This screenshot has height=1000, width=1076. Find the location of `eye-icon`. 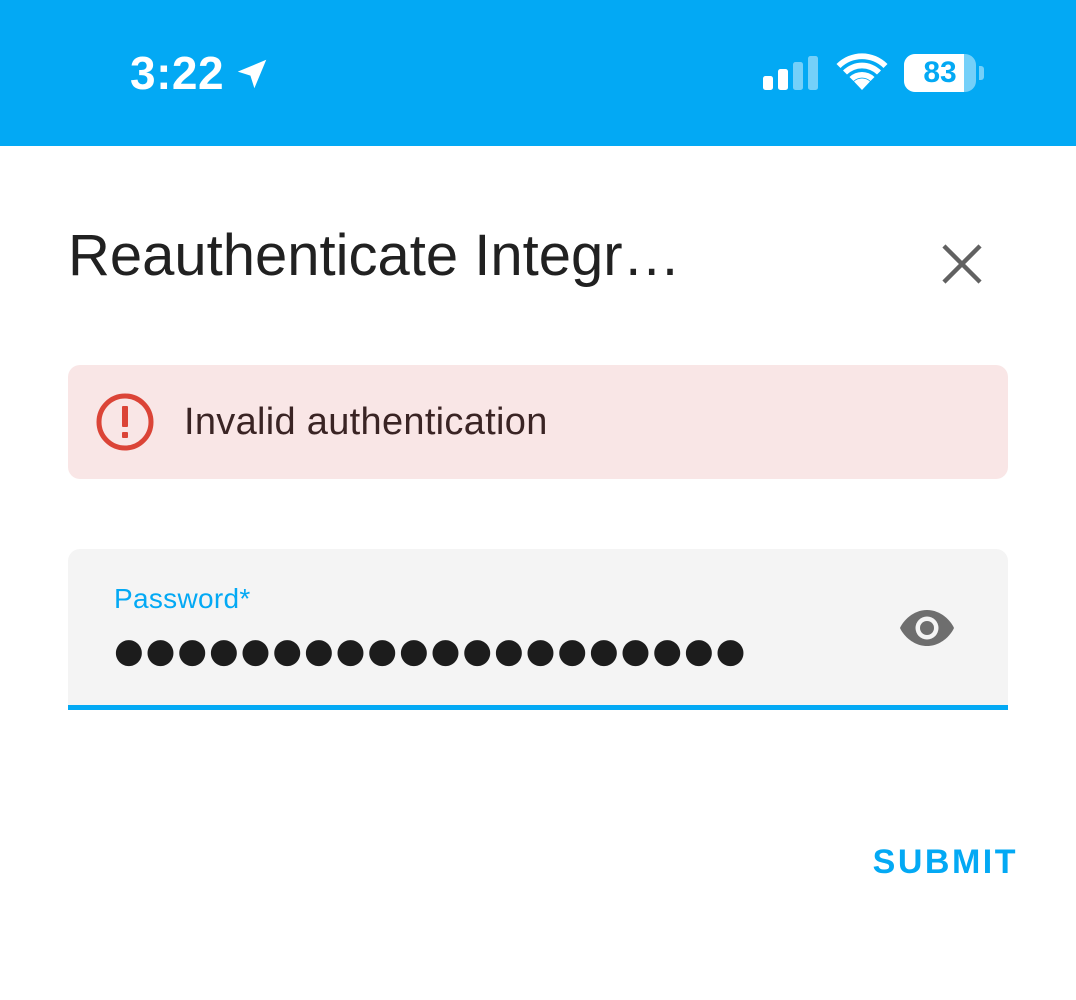

eye-icon is located at coordinates (927, 628).